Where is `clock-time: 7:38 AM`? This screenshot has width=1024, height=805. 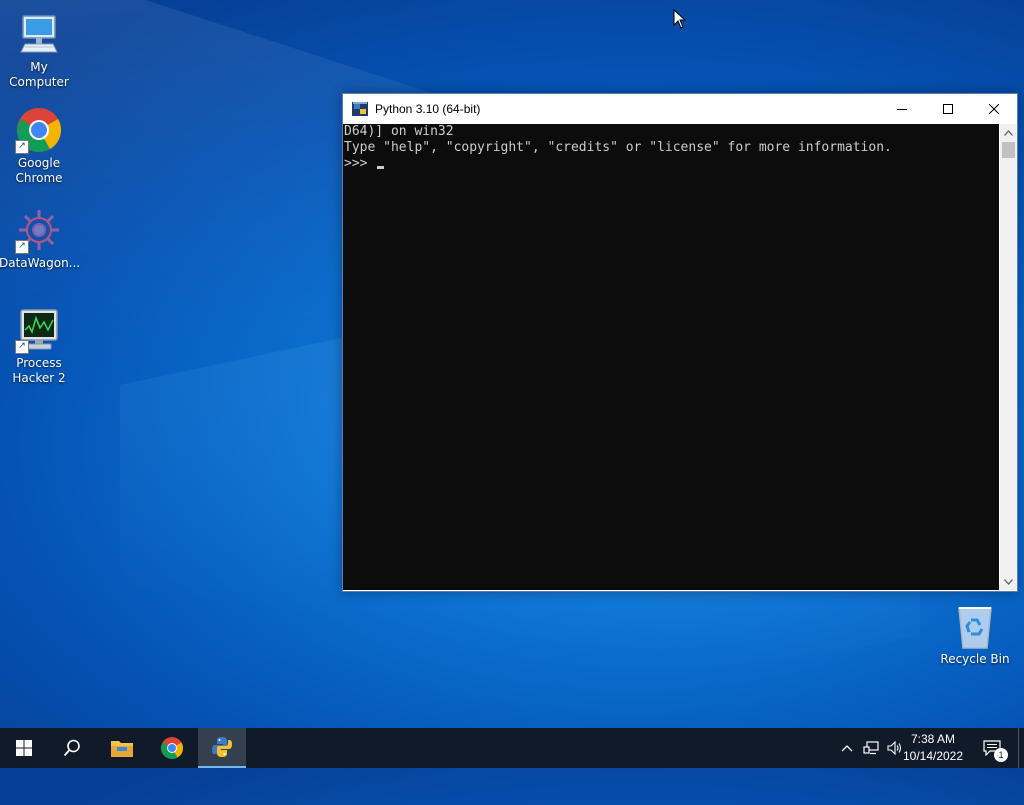
clock-time: 7:38 AM is located at coordinates (933, 739).